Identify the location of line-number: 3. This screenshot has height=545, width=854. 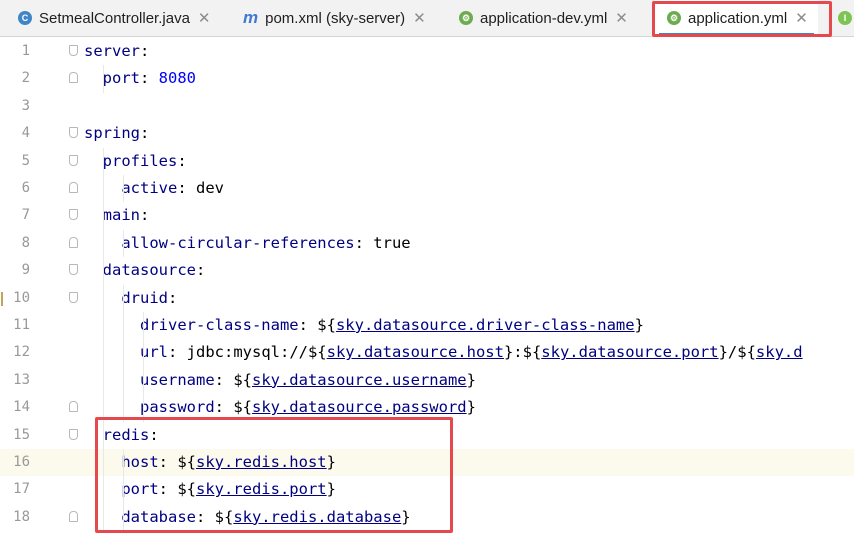
(25, 105).